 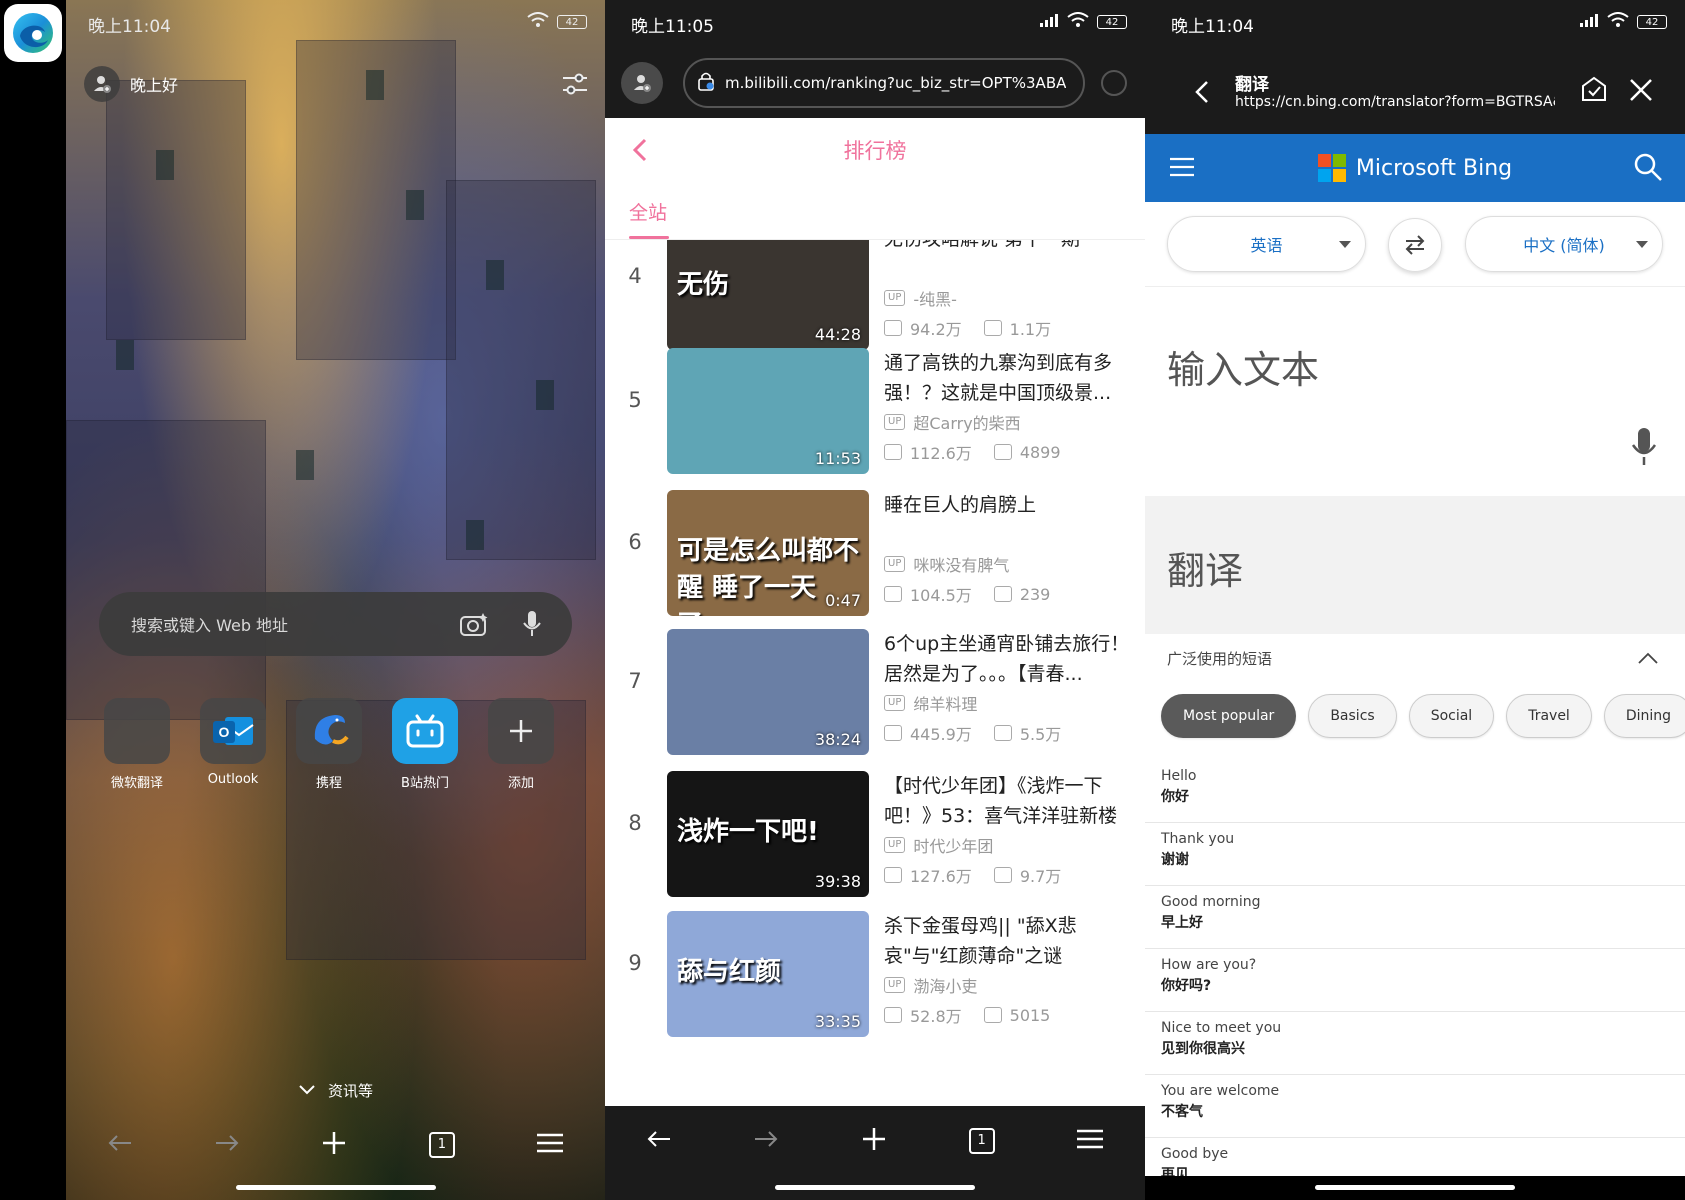 I want to click on microphone-icon, so click(x=1644, y=447).